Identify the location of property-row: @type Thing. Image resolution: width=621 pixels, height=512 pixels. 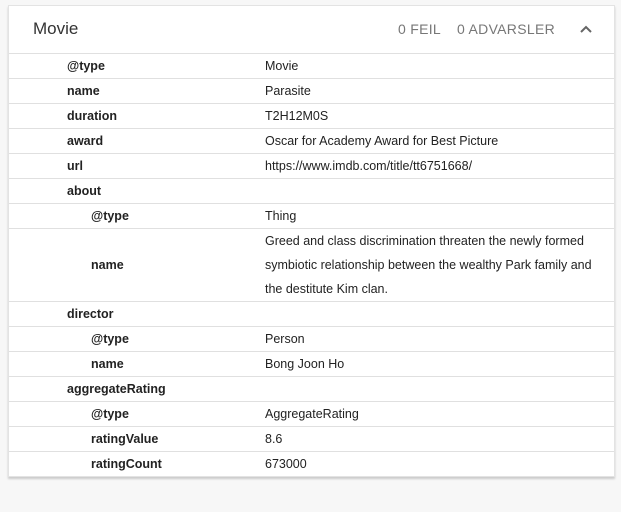
(311, 216).